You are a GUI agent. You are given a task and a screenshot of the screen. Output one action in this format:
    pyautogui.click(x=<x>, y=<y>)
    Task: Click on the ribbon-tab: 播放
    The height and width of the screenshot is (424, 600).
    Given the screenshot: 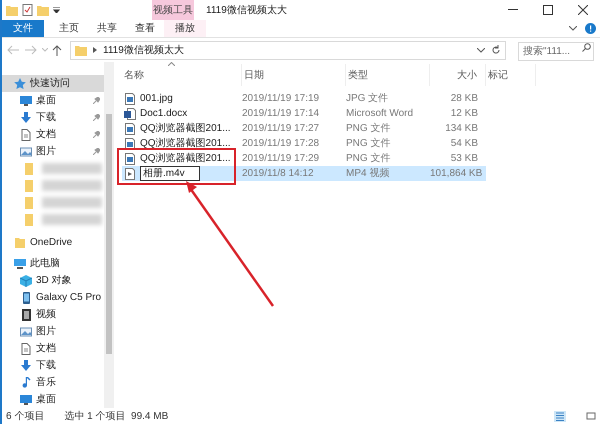 What is the action you would take?
    pyautogui.click(x=185, y=28)
    